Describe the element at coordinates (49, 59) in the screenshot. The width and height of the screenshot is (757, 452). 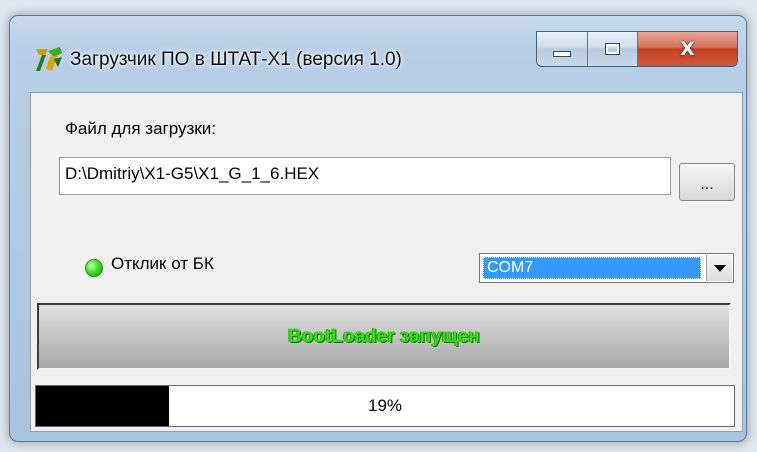
I see `app-icon` at that location.